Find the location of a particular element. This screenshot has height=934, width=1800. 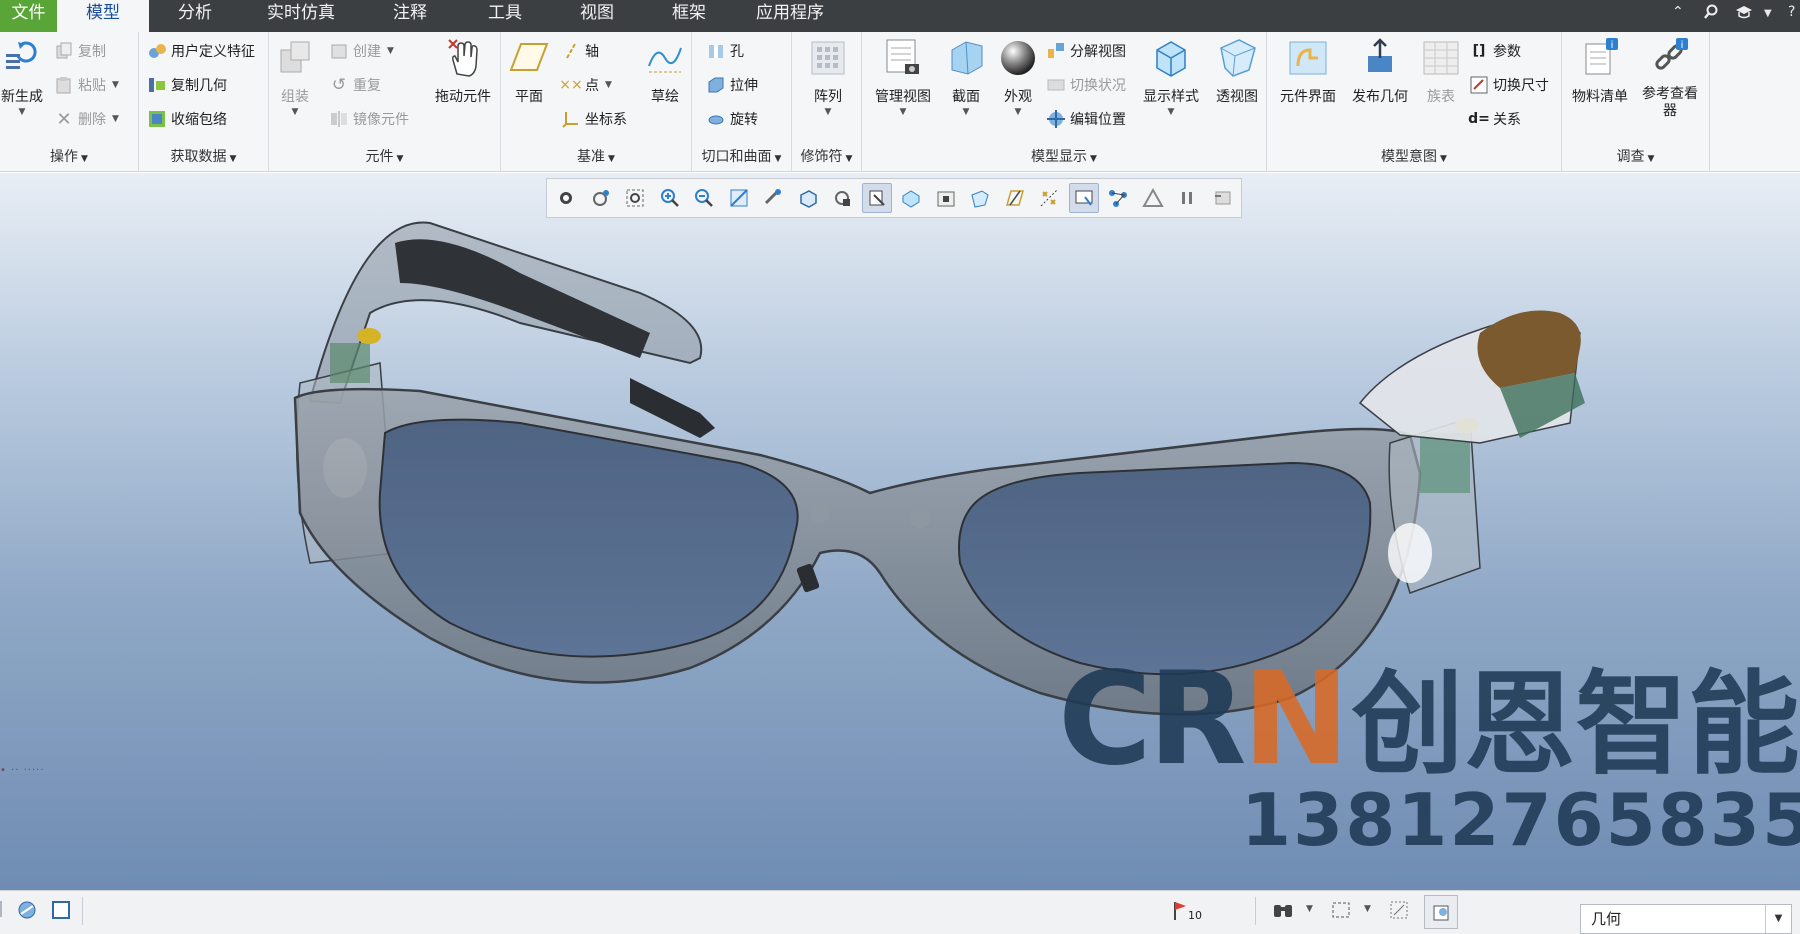

tab-framework: 框架 is located at coordinates (689, 16).